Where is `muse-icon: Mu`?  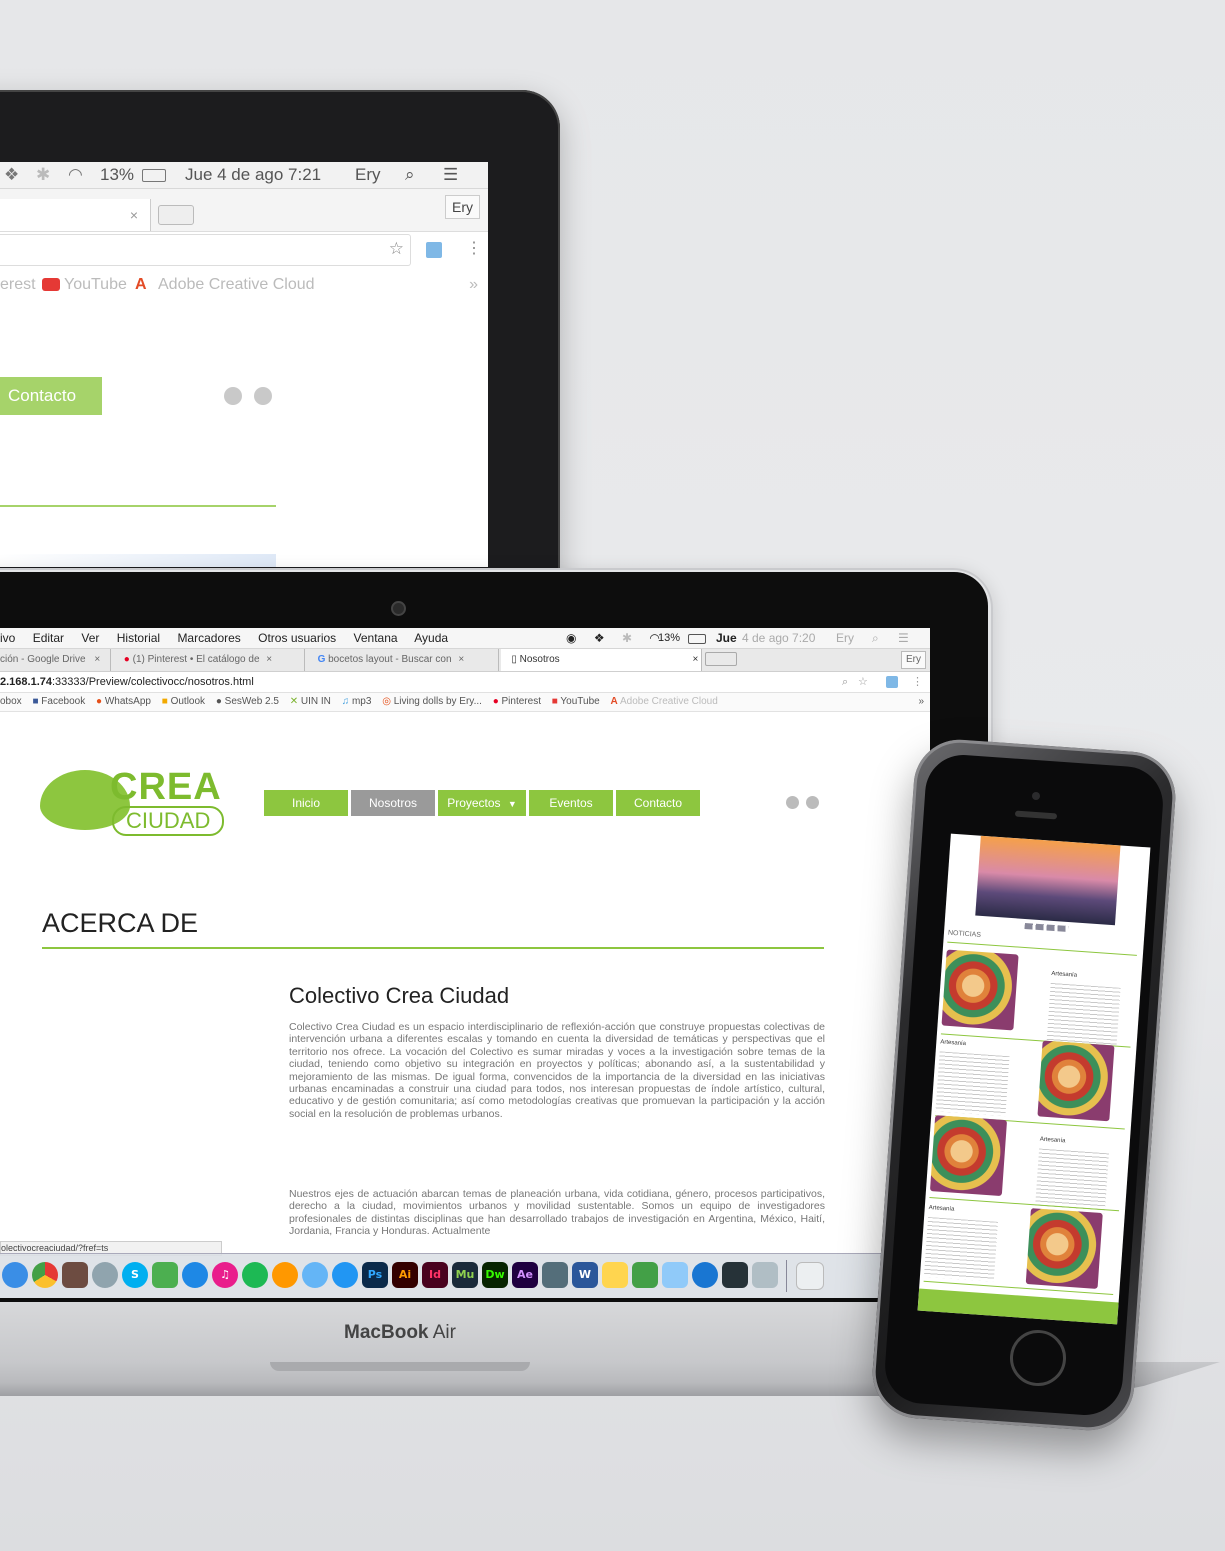 muse-icon: Mu is located at coordinates (465, 1275).